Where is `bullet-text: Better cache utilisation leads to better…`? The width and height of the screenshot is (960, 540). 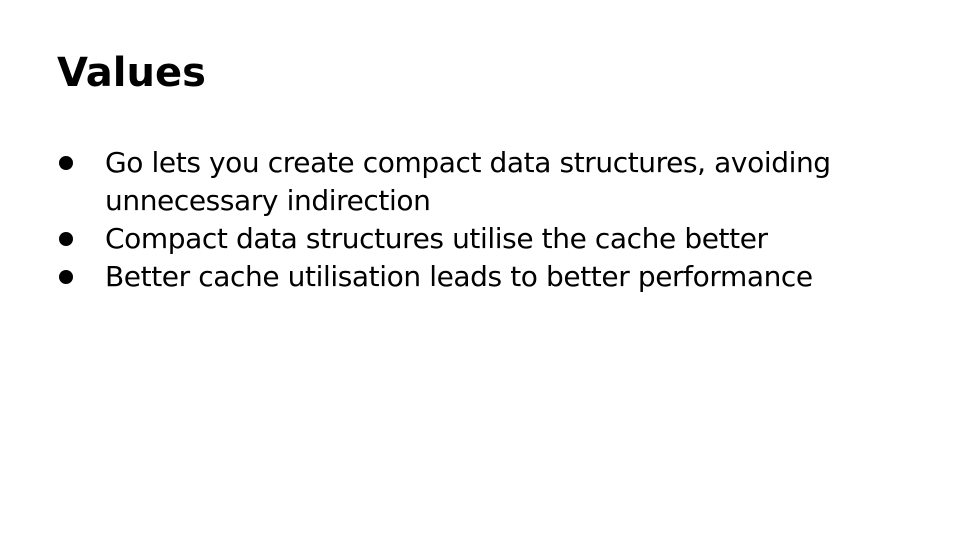
bullet-text: Better cache utilisation leads to better… is located at coordinates (459, 276).